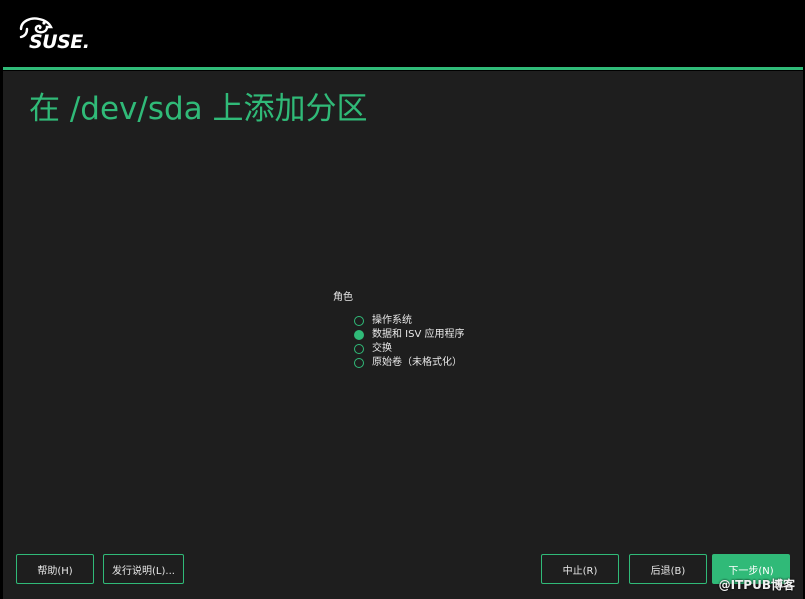 The image size is (805, 599). I want to click on abort-button: 中止(R), so click(580, 569).